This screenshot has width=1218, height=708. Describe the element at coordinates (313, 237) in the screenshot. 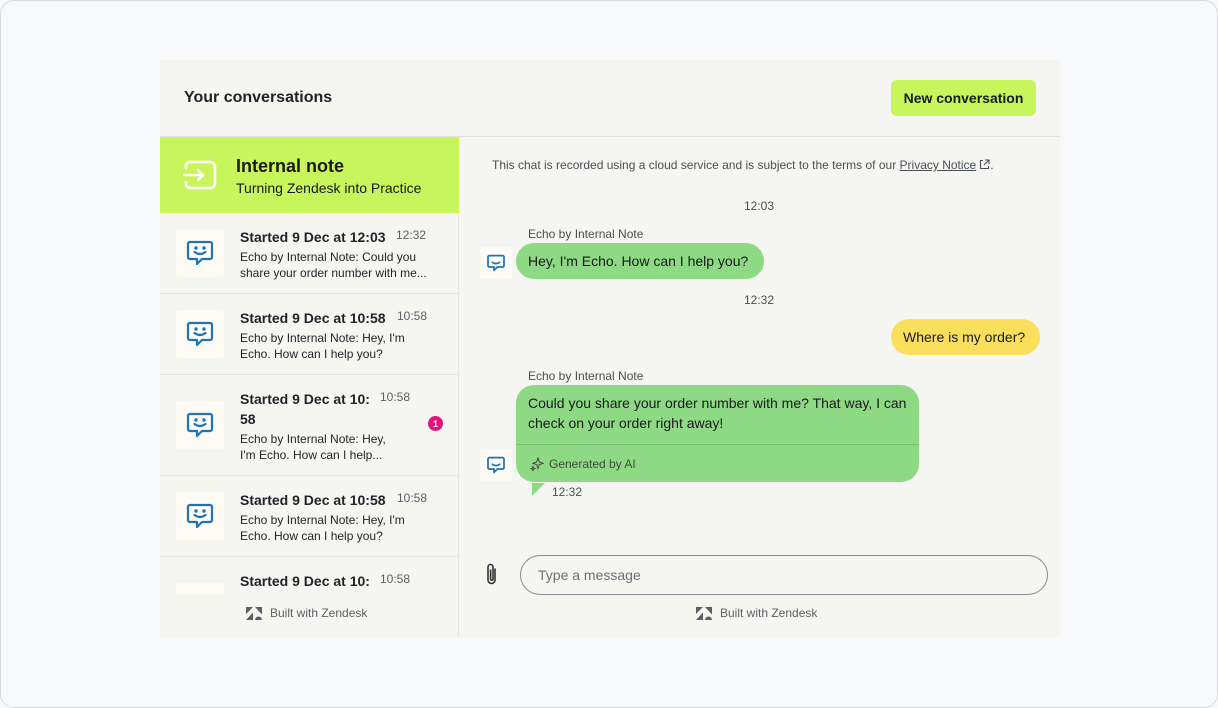

I see `conversation-title: Started 9 Dec at 12:03` at that location.